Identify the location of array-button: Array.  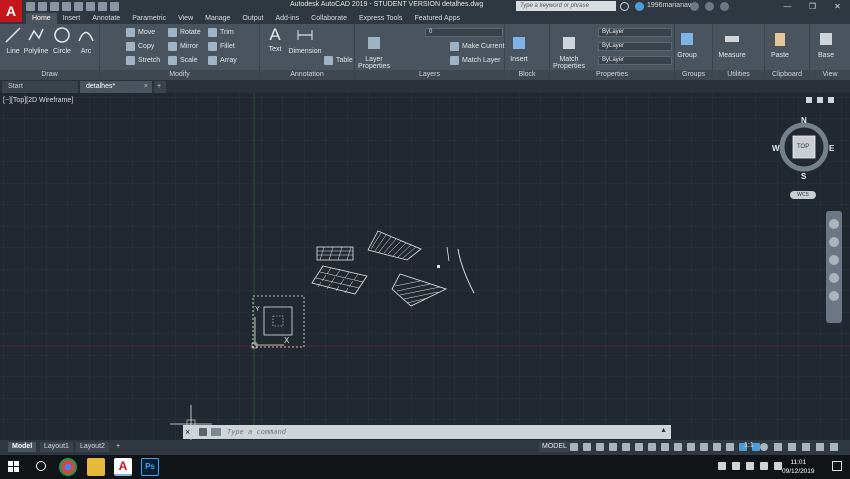
(222, 60).